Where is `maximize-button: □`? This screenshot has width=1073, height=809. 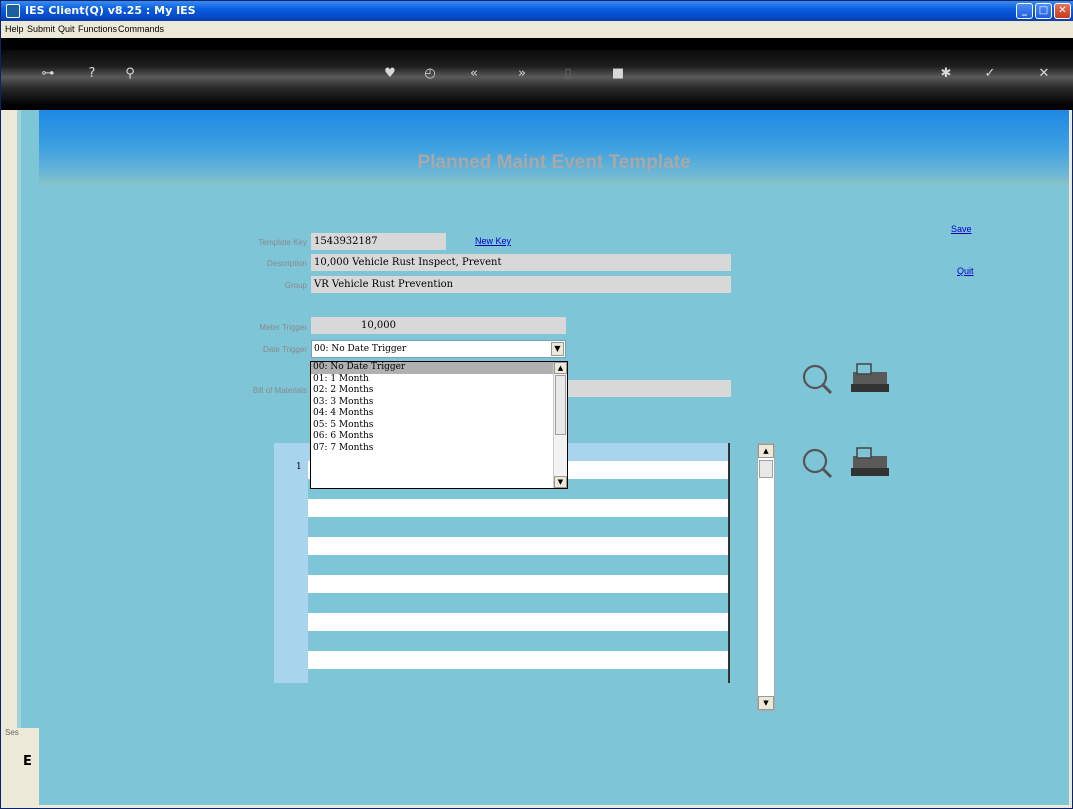 maximize-button: □ is located at coordinates (1043, 11).